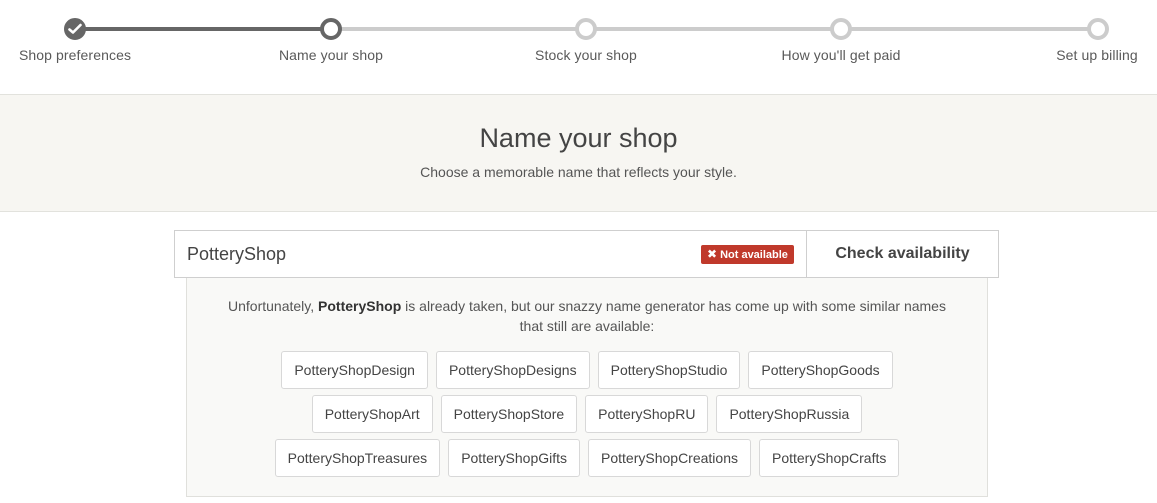 Image resolution: width=1157 pixels, height=503 pixels. What do you see at coordinates (586, 29) in the screenshot?
I see `step-3-indicator` at bounding box center [586, 29].